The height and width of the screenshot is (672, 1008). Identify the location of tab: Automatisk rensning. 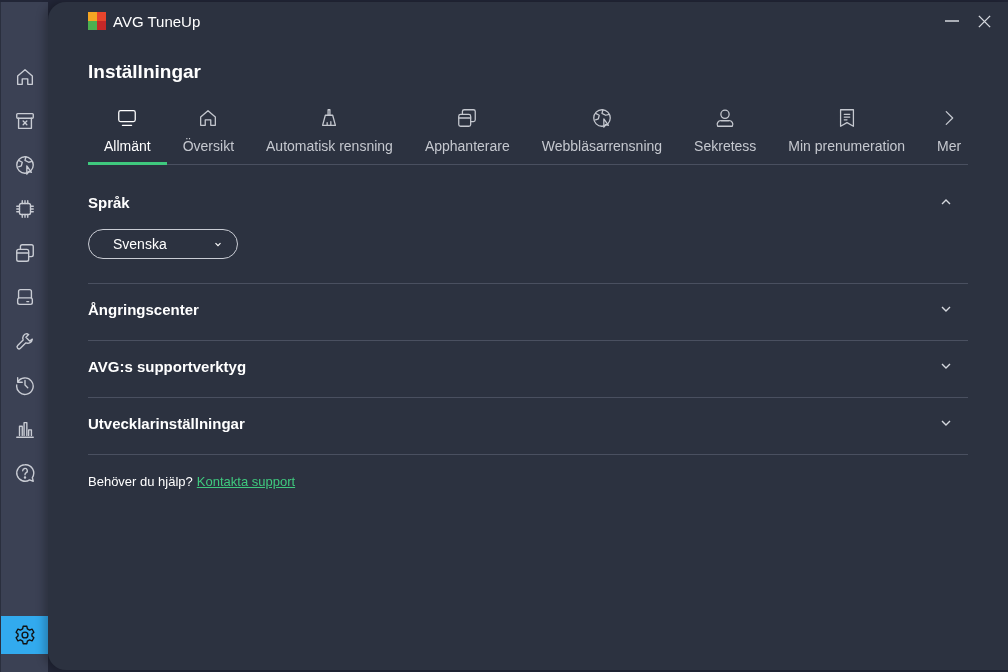
(329, 136).